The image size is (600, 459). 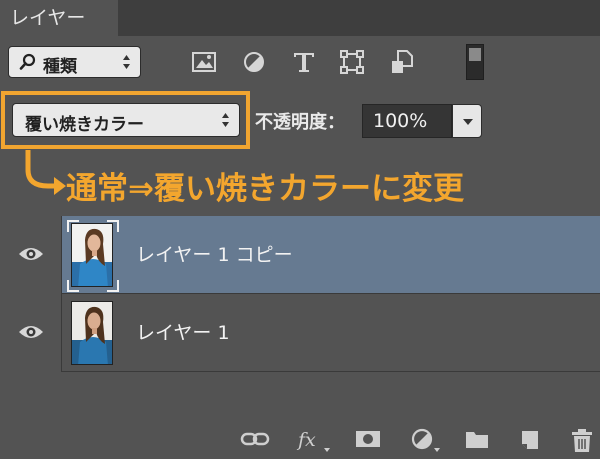 I want to click on blend-mode-label: 覆い焼きカラー, so click(x=84, y=125).